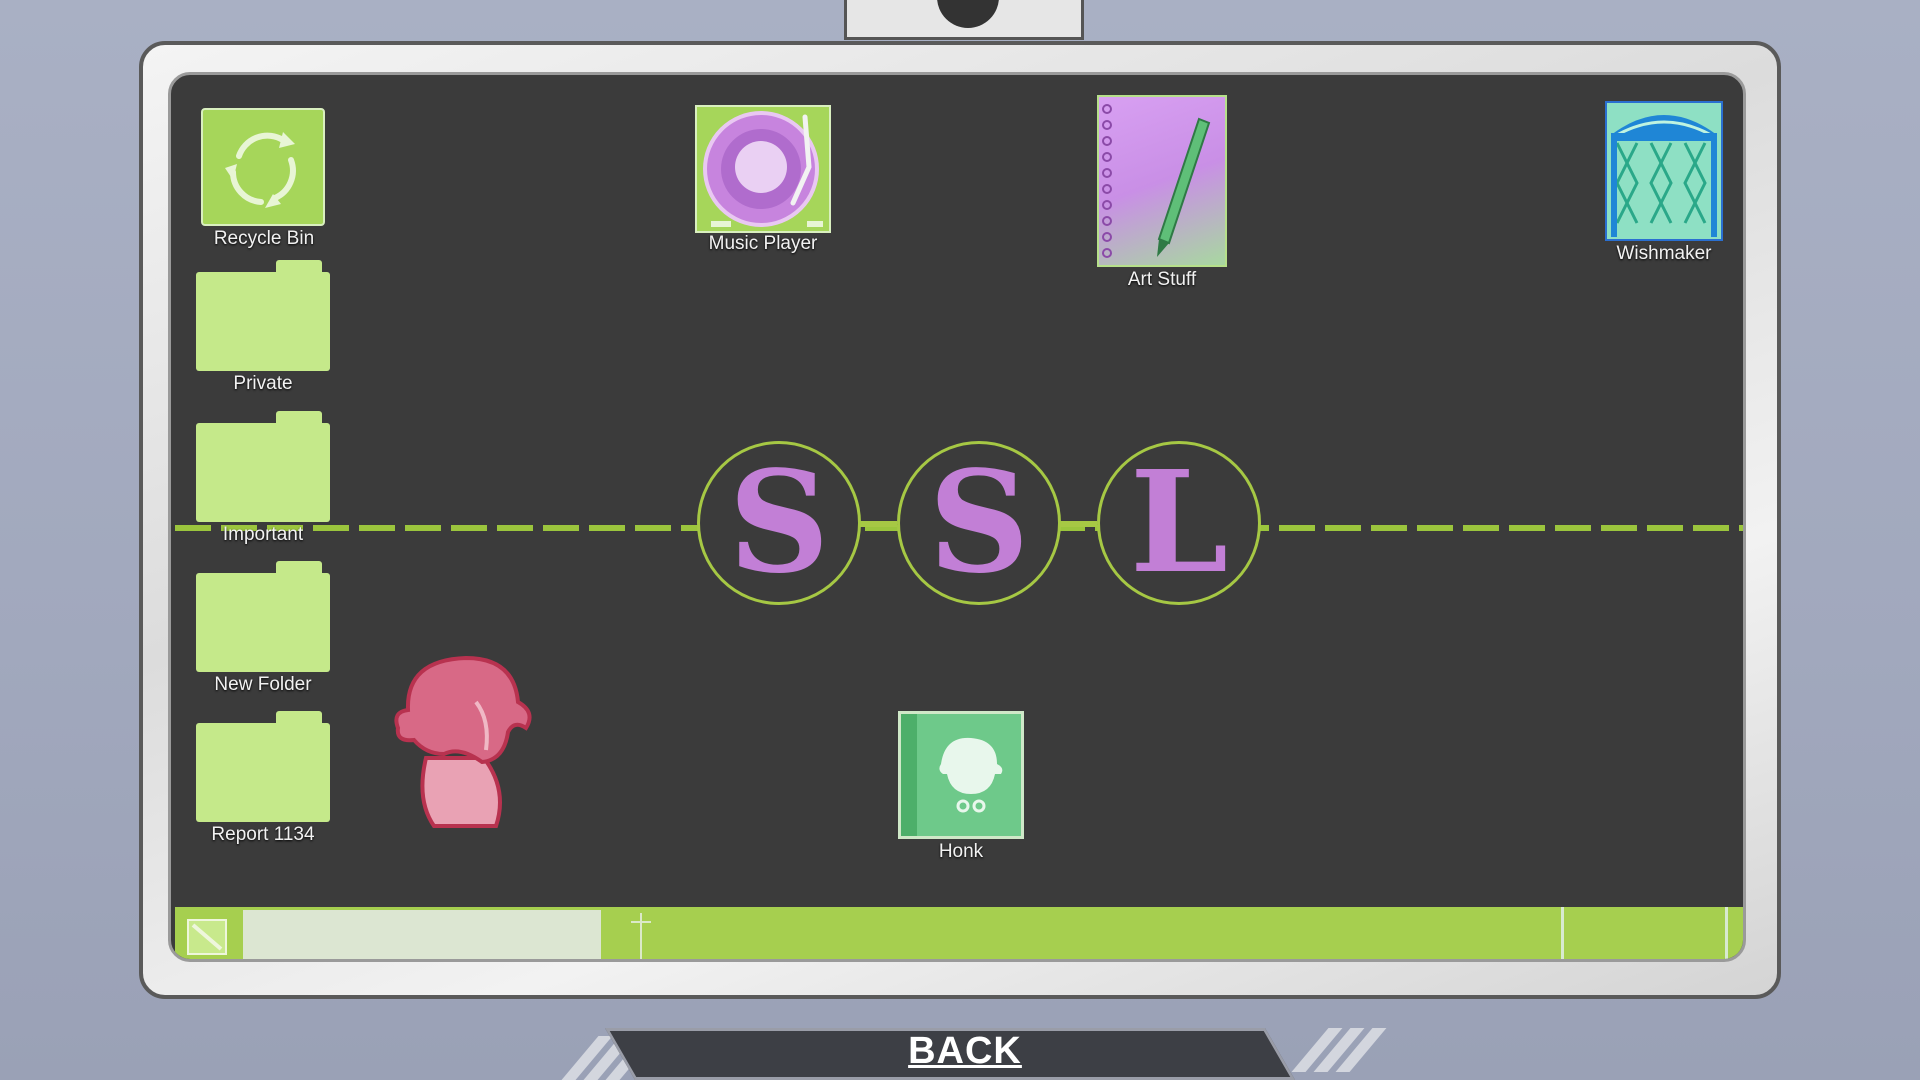 The image size is (1920, 1080). I want to click on desktop-icon-label: New Folder, so click(263, 684).